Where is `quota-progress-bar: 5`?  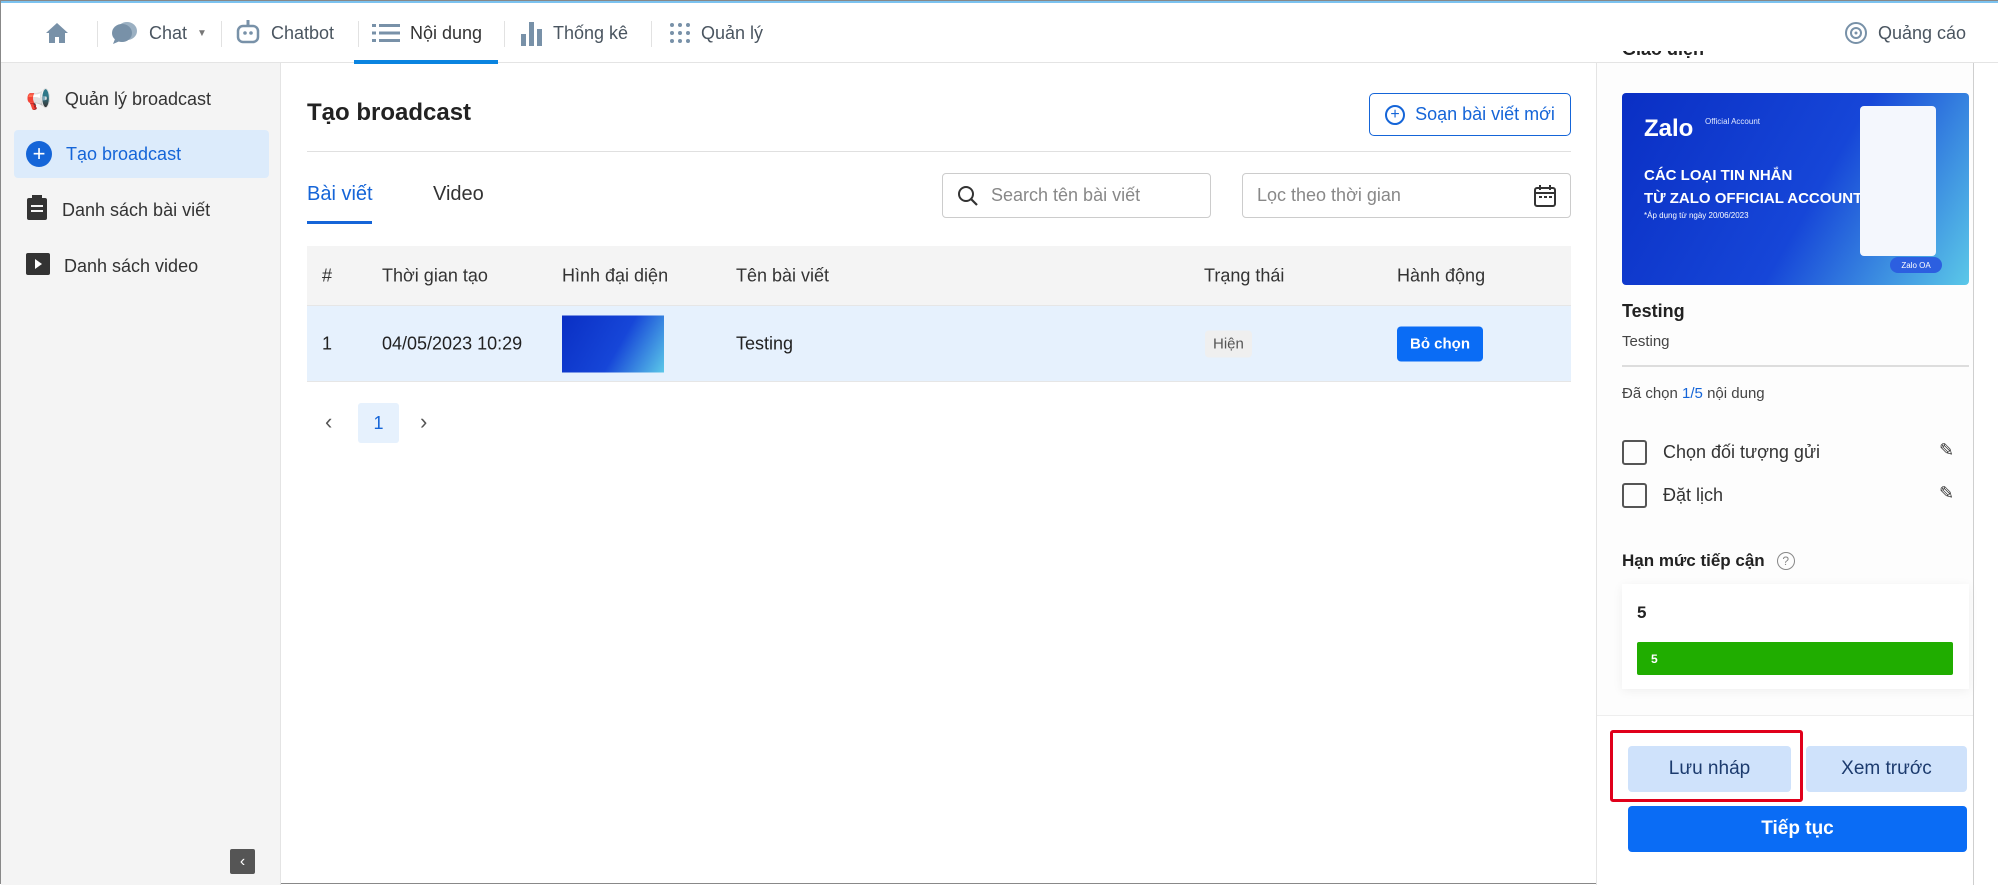
quota-progress-bar: 5 is located at coordinates (1795, 658).